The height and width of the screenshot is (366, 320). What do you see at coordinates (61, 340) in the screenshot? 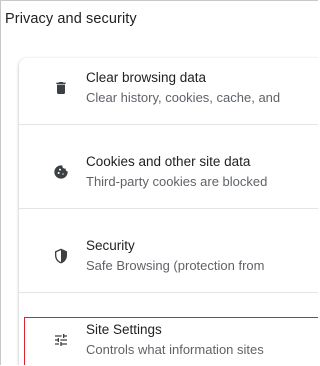
I see `tune-icon` at bounding box center [61, 340].